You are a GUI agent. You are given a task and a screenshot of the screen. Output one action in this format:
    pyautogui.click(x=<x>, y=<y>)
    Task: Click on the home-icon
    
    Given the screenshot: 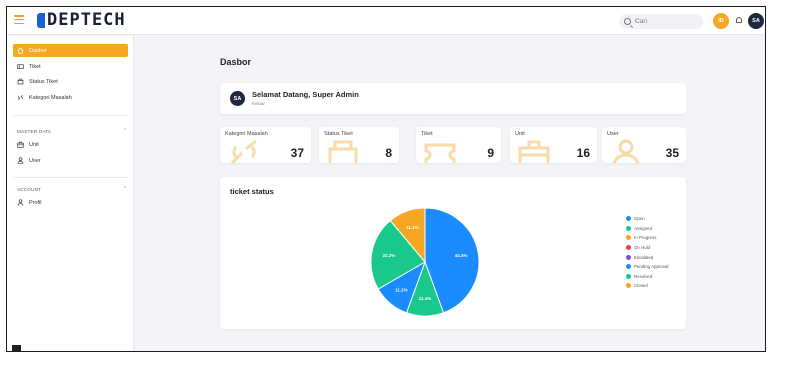 What is the action you would take?
    pyautogui.click(x=20, y=50)
    